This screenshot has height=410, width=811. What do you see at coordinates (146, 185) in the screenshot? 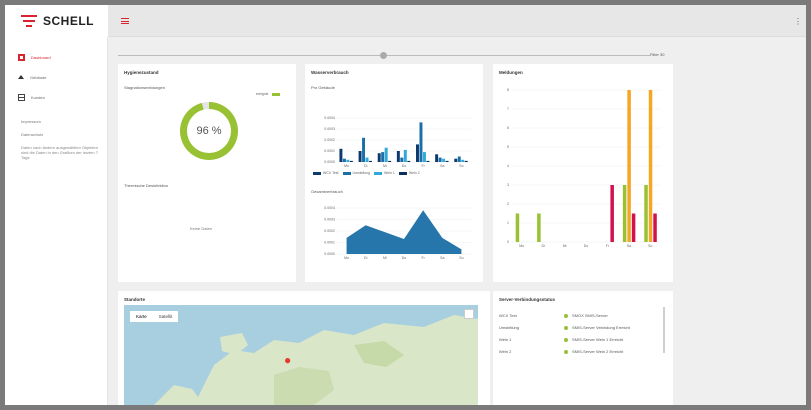
I see `disinfection-subtitle: Thermische Desinfektion` at bounding box center [146, 185].